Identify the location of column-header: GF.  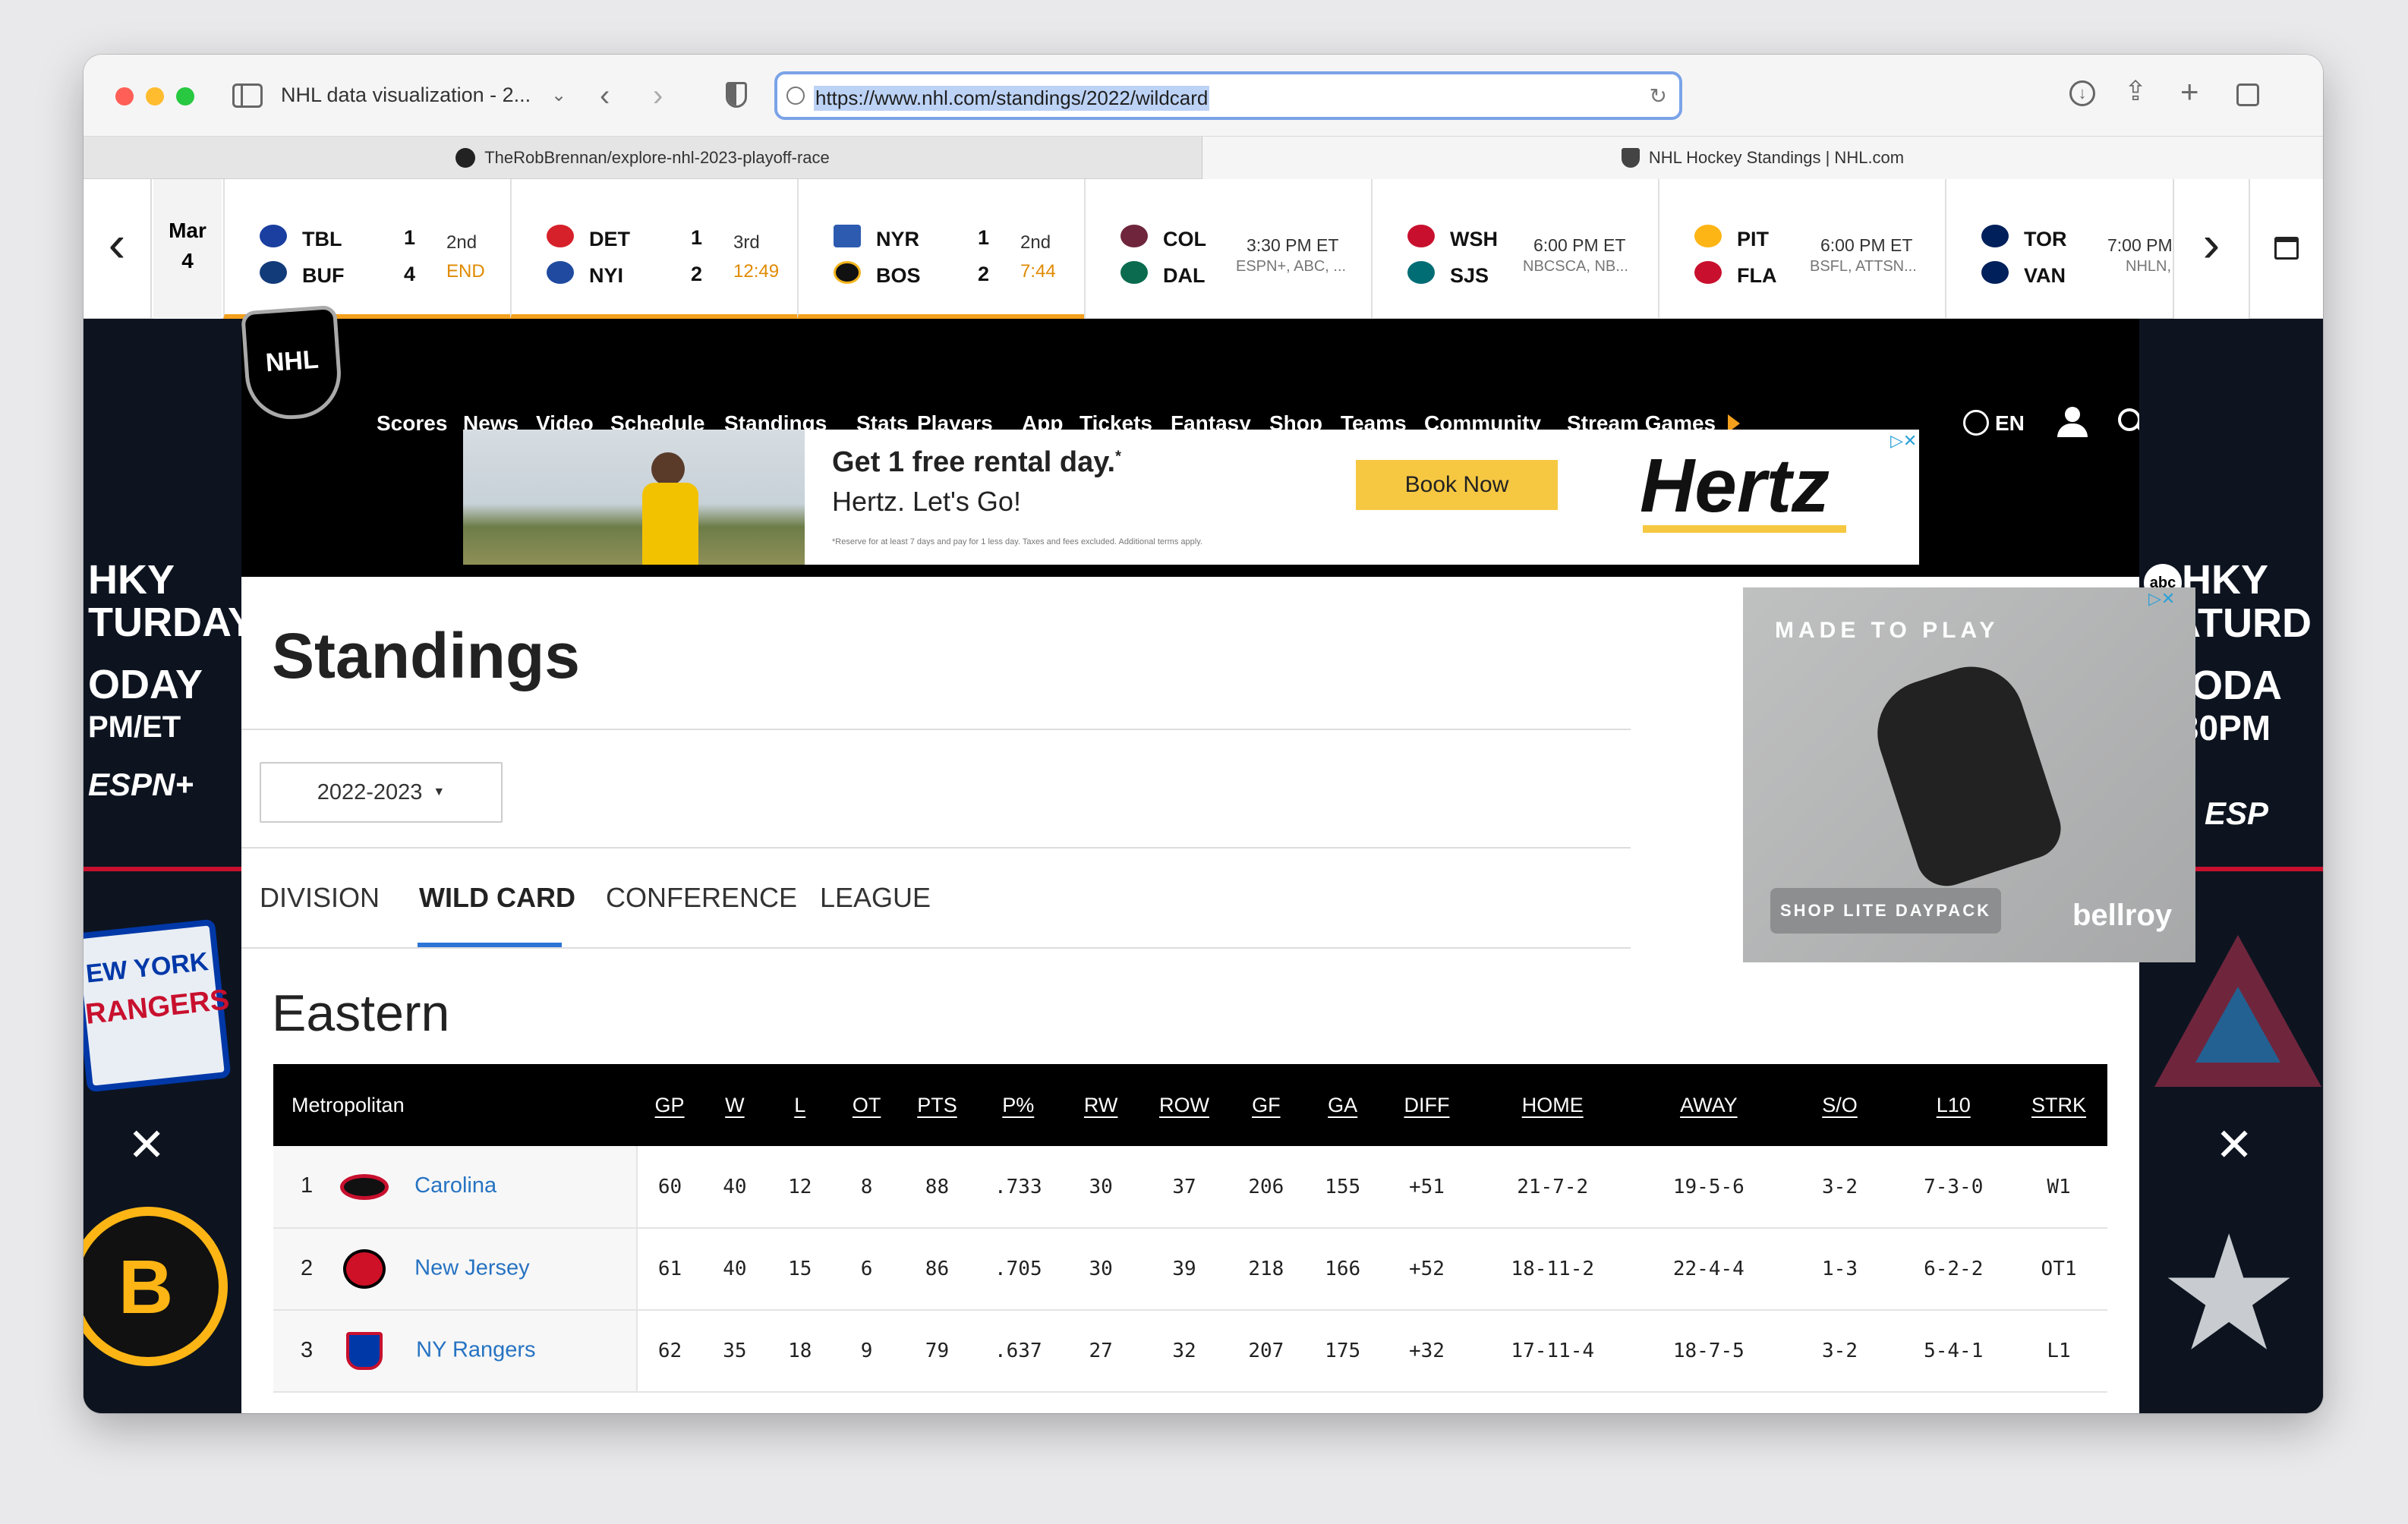
(1266, 1105).